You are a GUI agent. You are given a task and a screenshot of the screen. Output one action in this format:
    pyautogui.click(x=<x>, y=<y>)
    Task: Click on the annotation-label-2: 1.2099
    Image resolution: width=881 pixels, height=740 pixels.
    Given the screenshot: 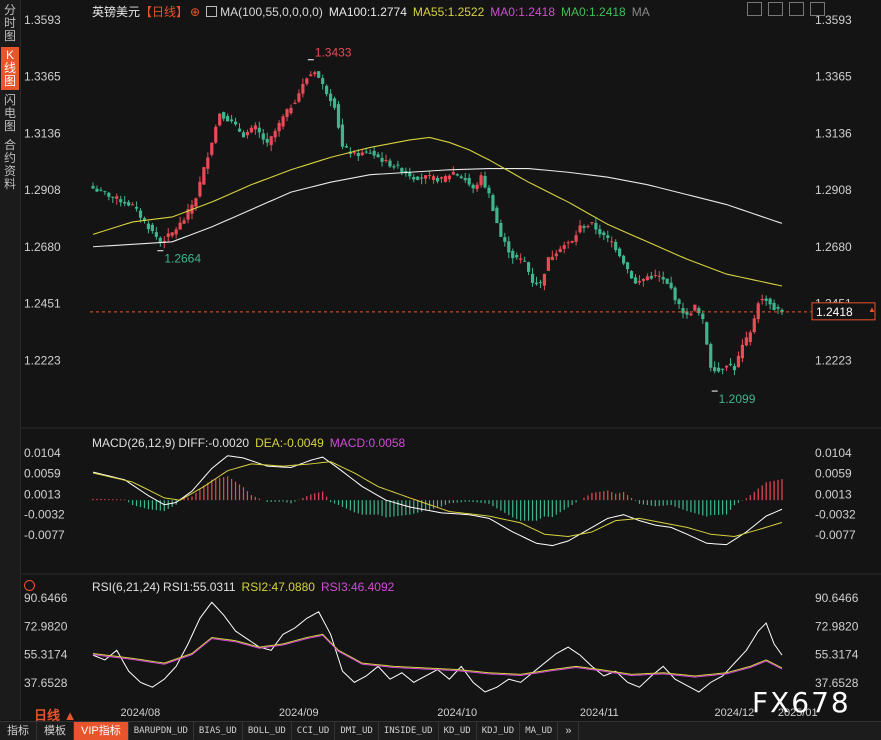 What is the action you would take?
    pyautogui.click(x=737, y=399)
    